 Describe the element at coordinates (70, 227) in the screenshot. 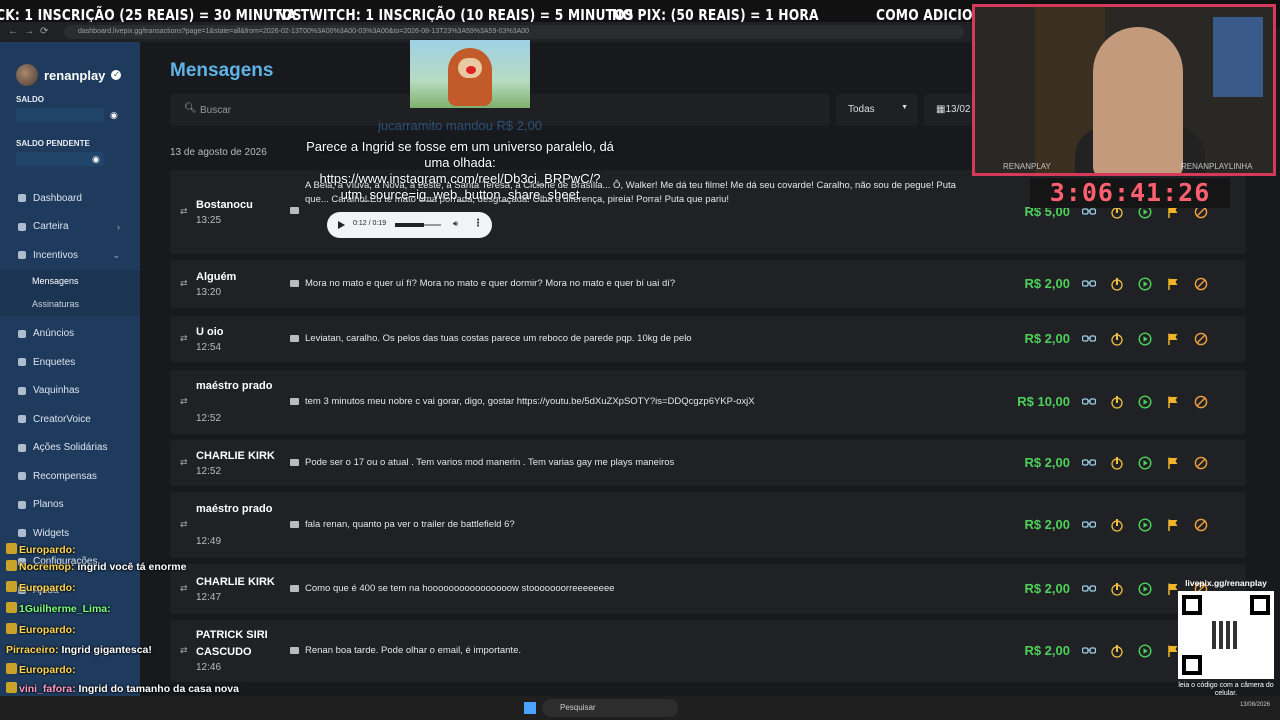

I see `sidebar-item-carteira: Carteira ›` at that location.